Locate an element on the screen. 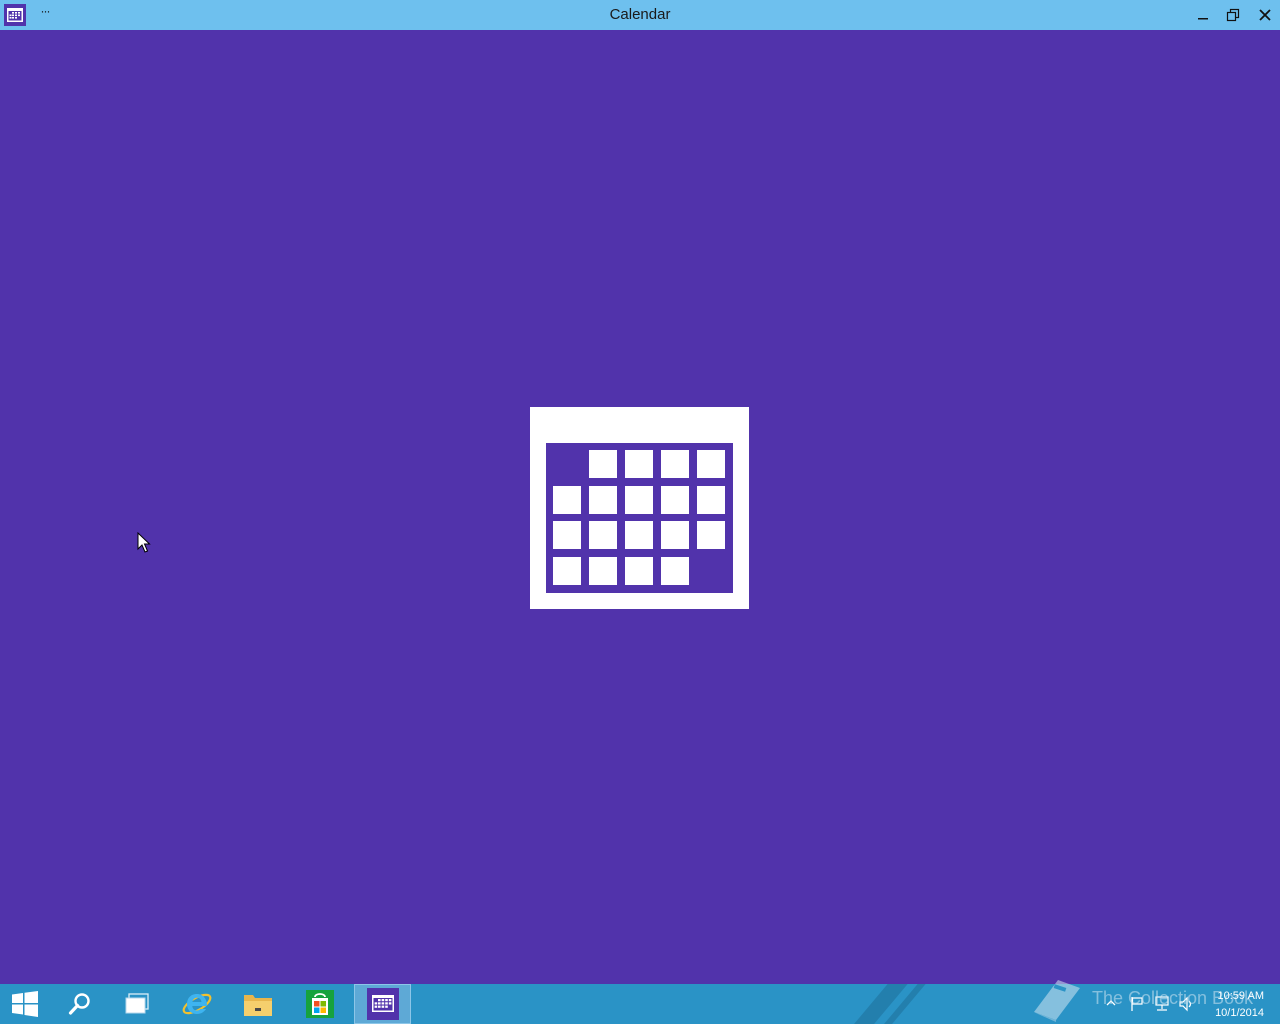 This screenshot has height=1024, width=1280. calendar-icon is located at coordinates (382, 1004).